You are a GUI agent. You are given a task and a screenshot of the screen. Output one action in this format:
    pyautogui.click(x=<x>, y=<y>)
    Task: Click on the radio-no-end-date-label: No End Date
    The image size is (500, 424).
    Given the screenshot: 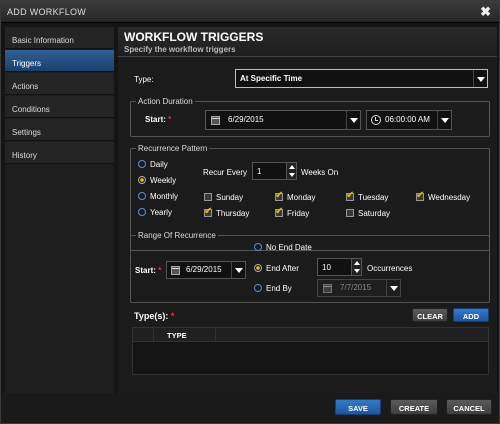 What is the action you would take?
    pyautogui.click(x=289, y=247)
    